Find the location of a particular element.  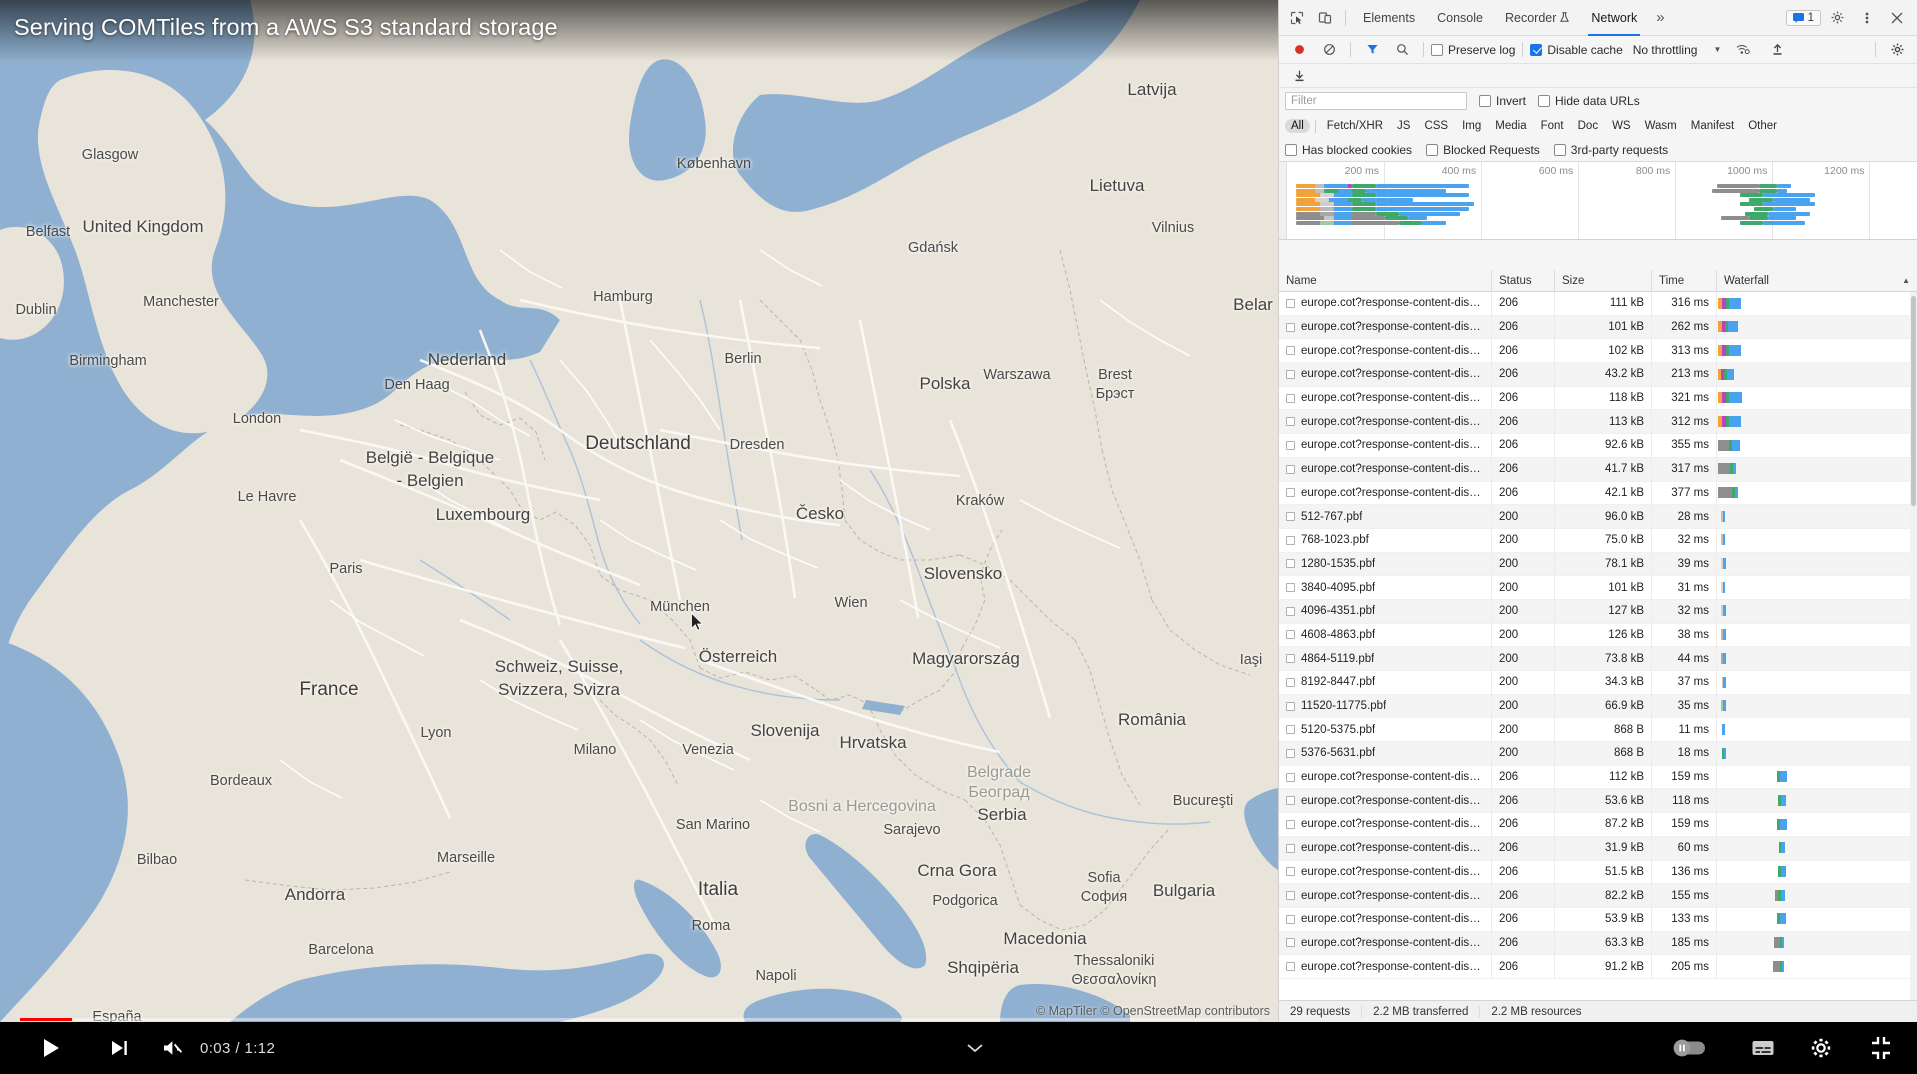

column-header-time: Time is located at coordinates (1684, 281).